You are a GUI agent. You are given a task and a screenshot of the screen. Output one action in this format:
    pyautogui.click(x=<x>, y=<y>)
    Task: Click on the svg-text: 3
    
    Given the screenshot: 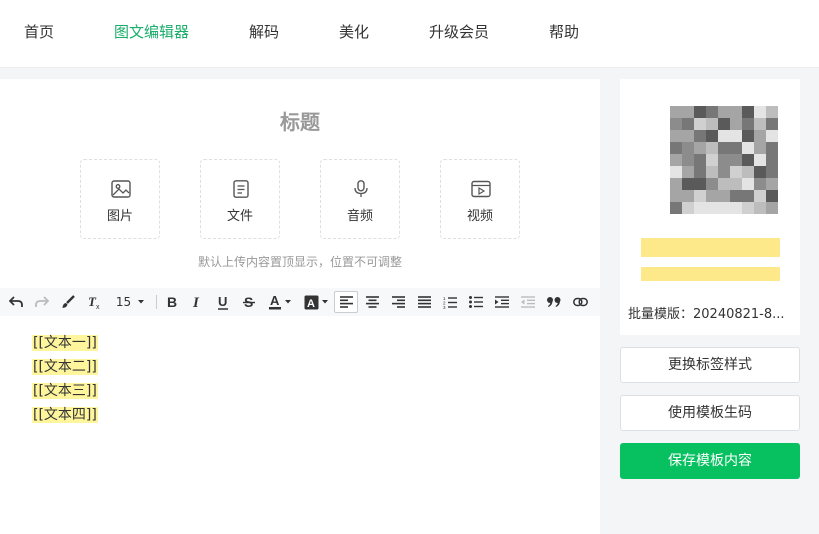 What is the action you would take?
    pyautogui.click(x=444, y=307)
    